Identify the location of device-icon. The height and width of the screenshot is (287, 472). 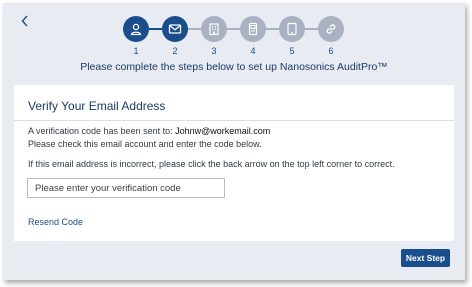
(253, 29).